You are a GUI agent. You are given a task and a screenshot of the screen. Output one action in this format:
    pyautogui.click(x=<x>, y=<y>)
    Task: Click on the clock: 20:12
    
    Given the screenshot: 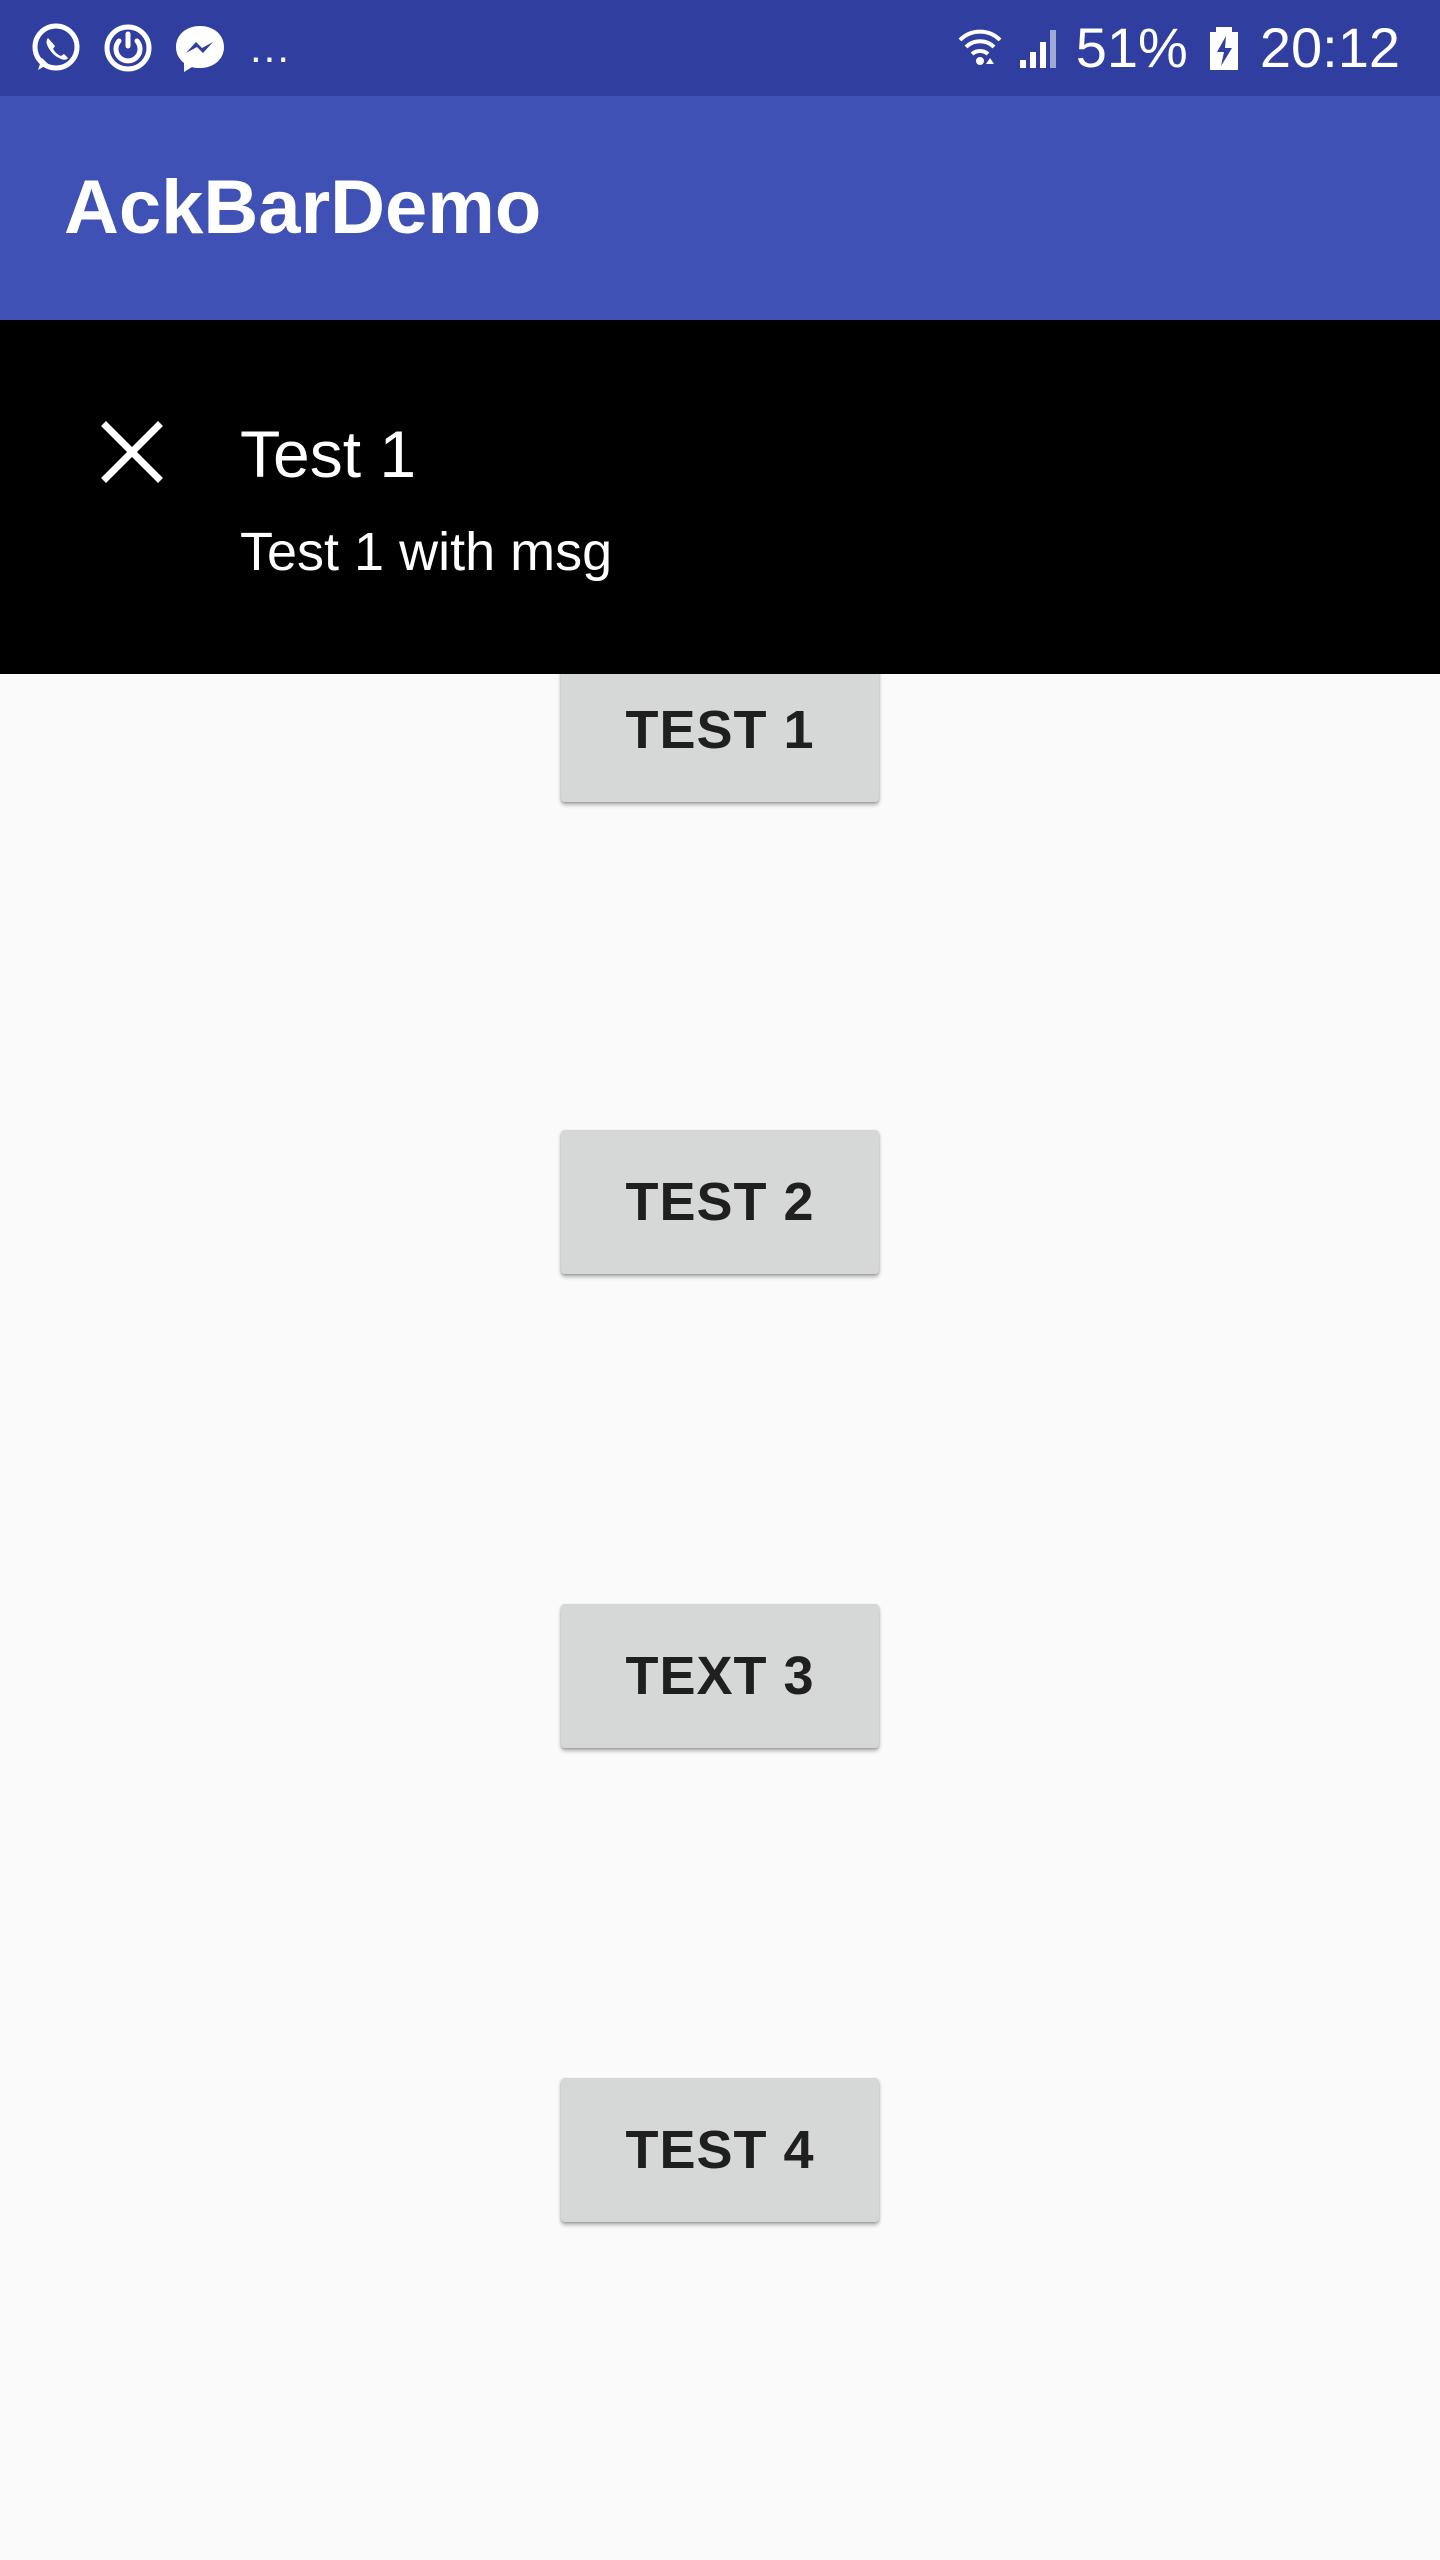 What is the action you would take?
    pyautogui.click(x=1329, y=47)
    